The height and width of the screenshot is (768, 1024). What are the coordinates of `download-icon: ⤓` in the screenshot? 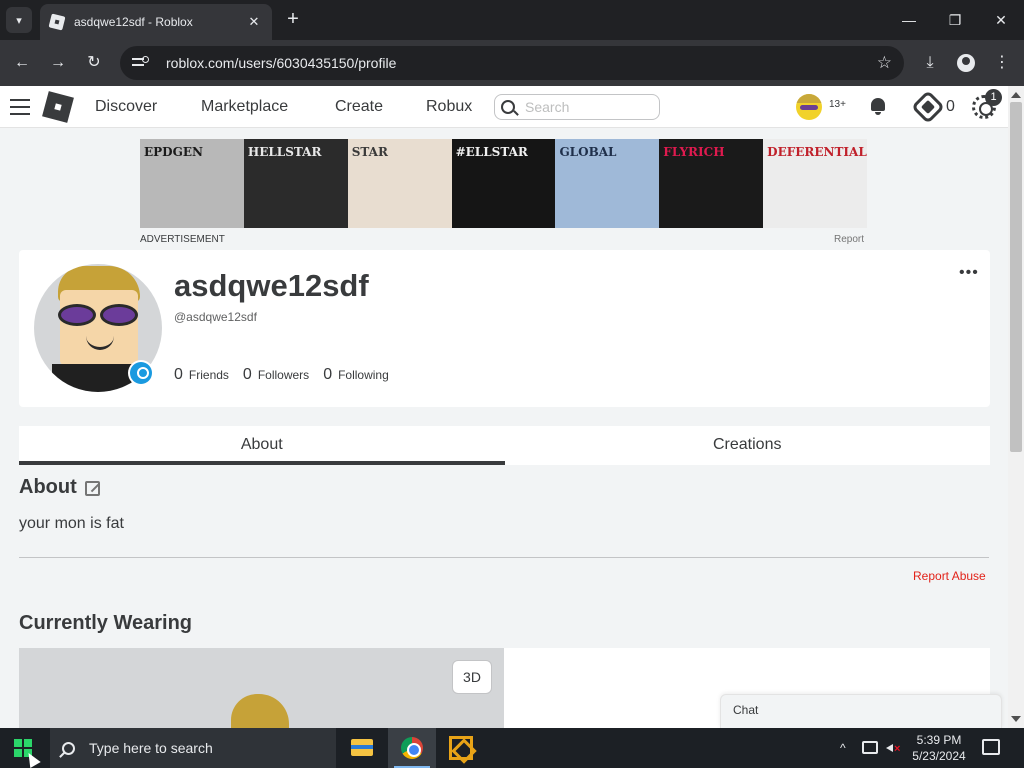 It's located at (930, 63).